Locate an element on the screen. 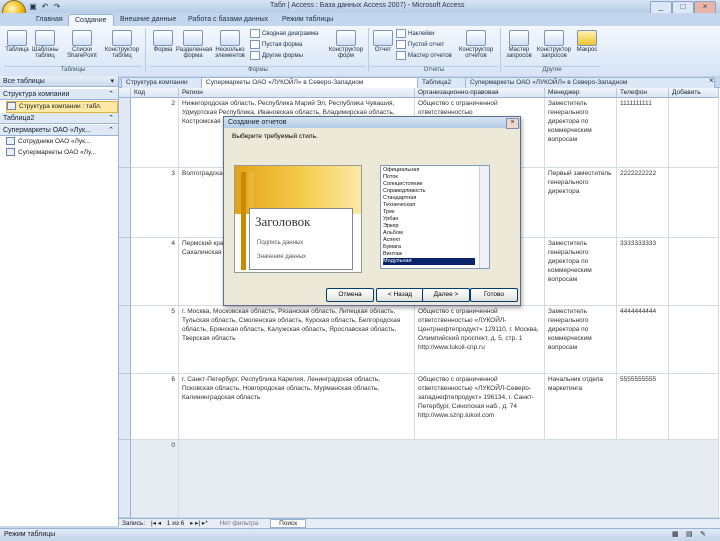  first-record-icon: |◂ is located at coordinates (153, 523).